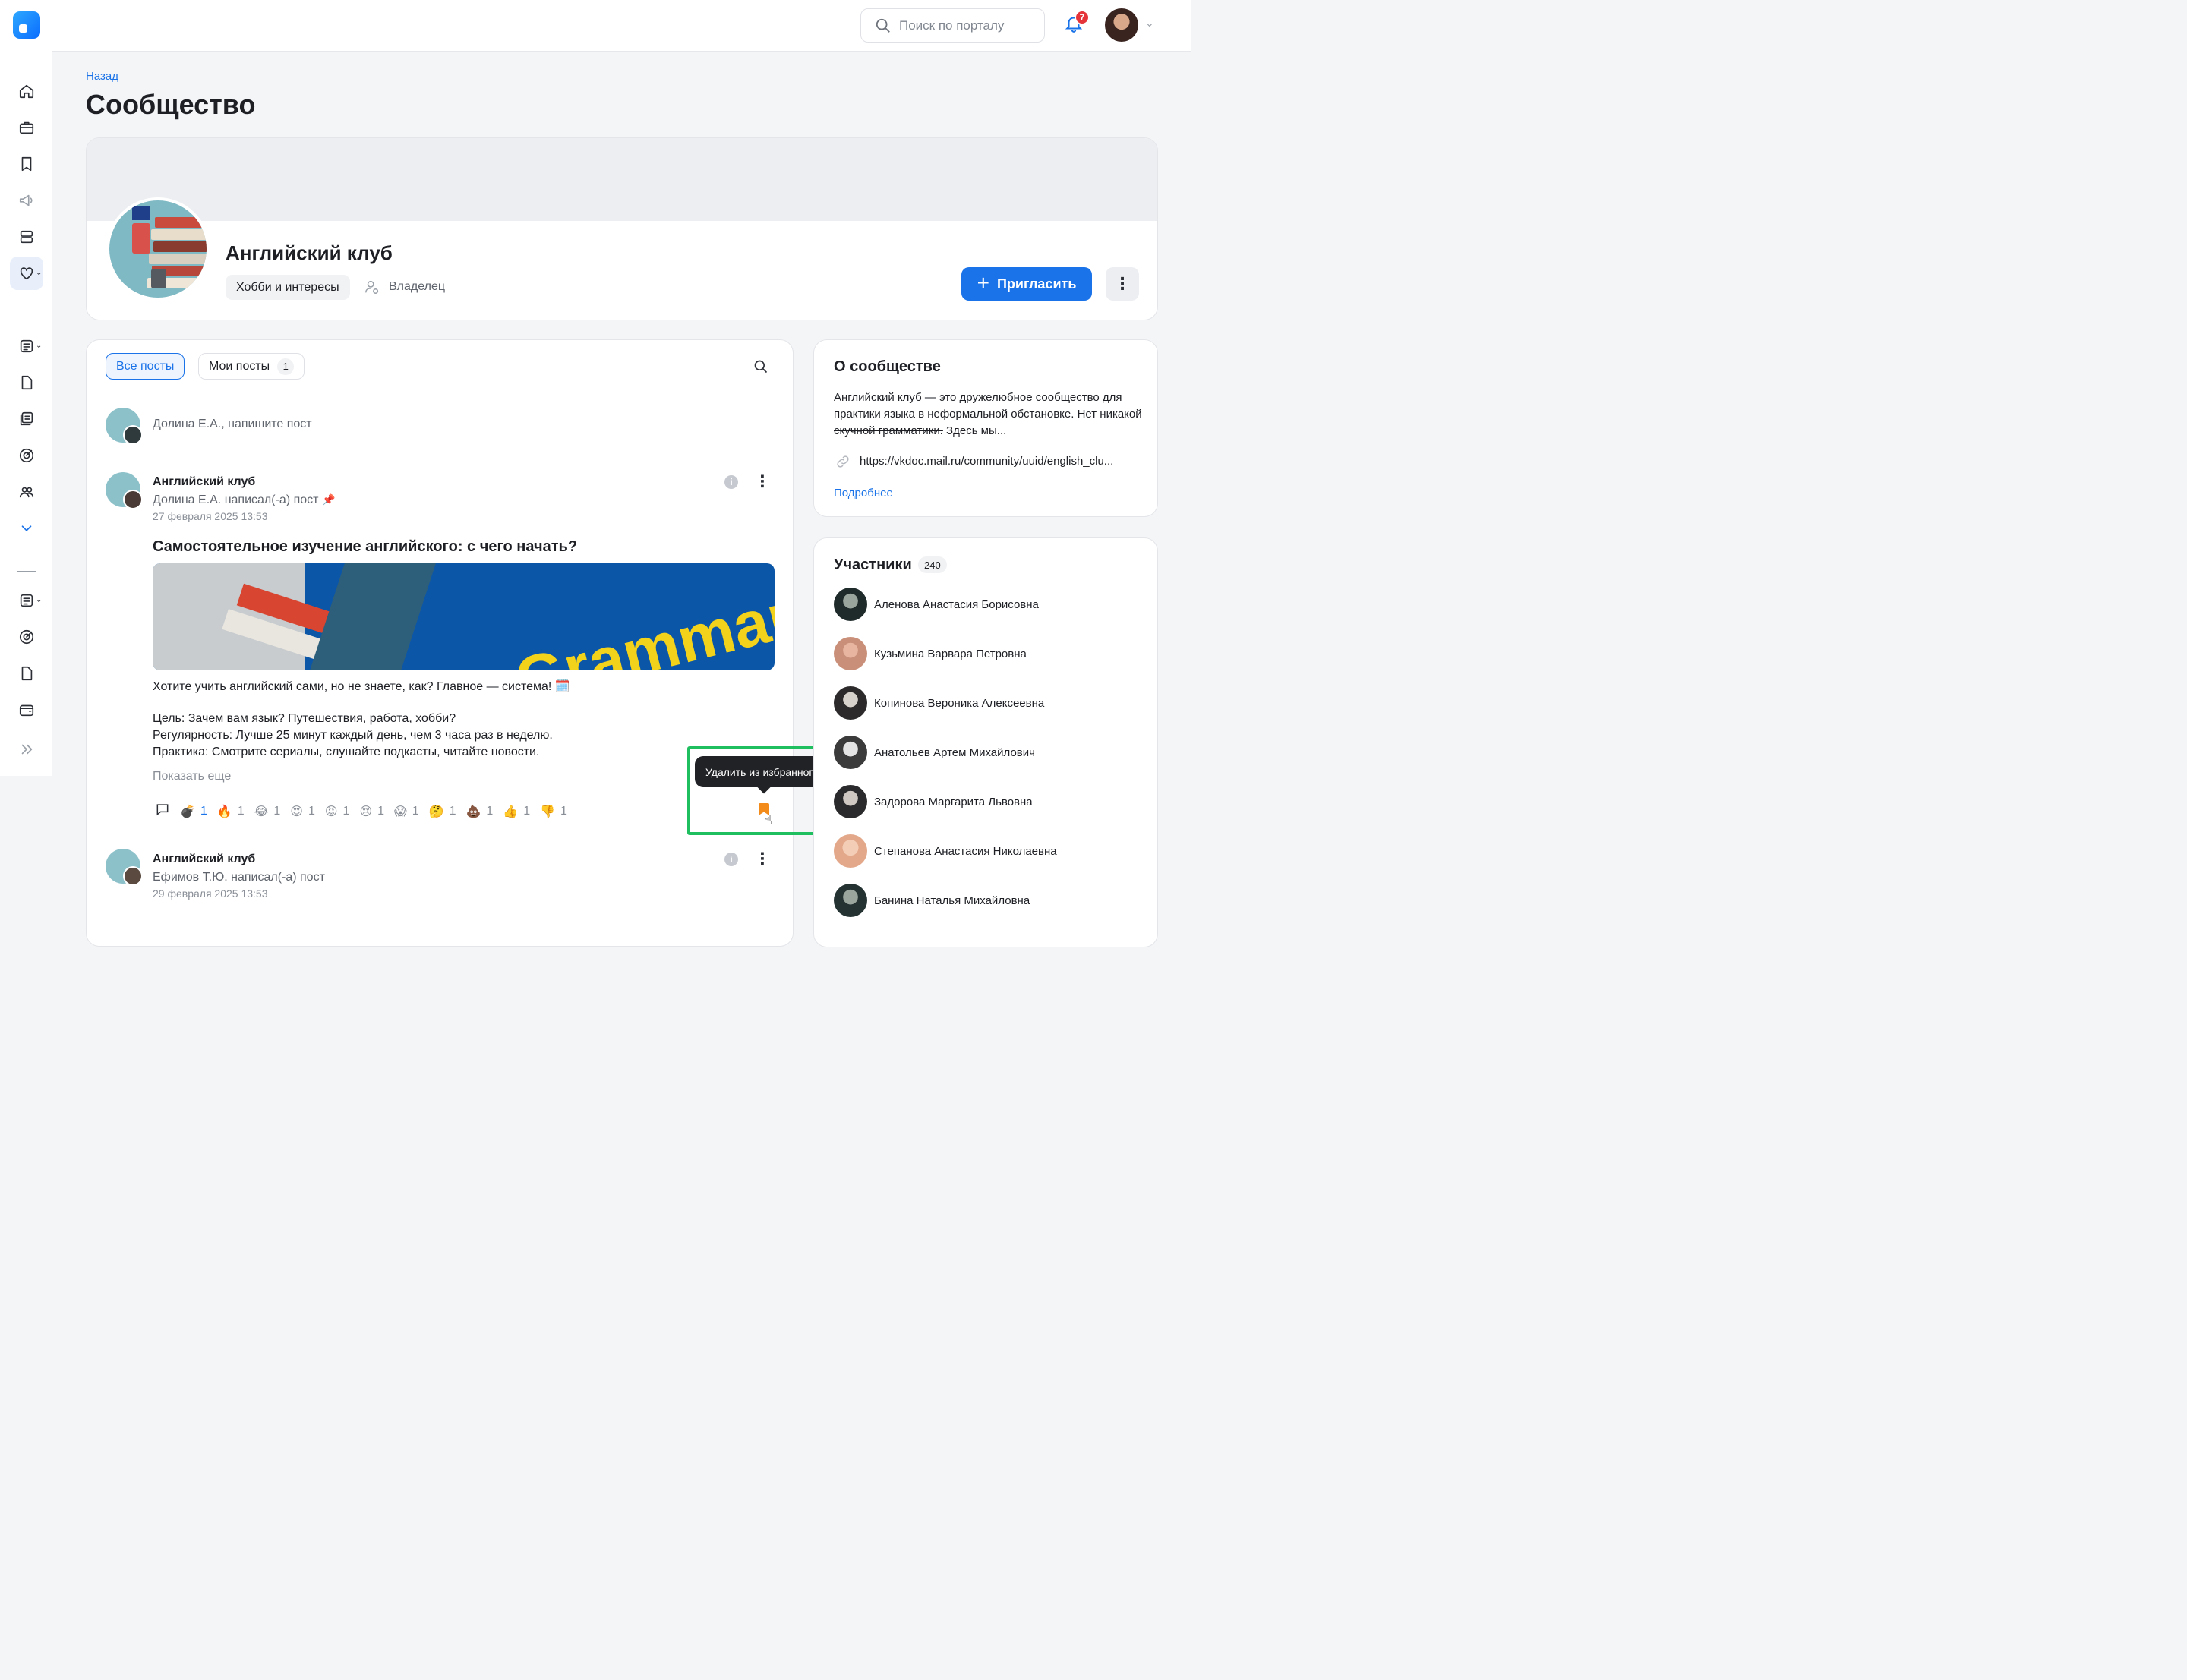 This screenshot has width=2187, height=1680. What do you see at coordinates (158, 249) in the screenshot?
I see `community-avatar` at bounding box center [158, 249].